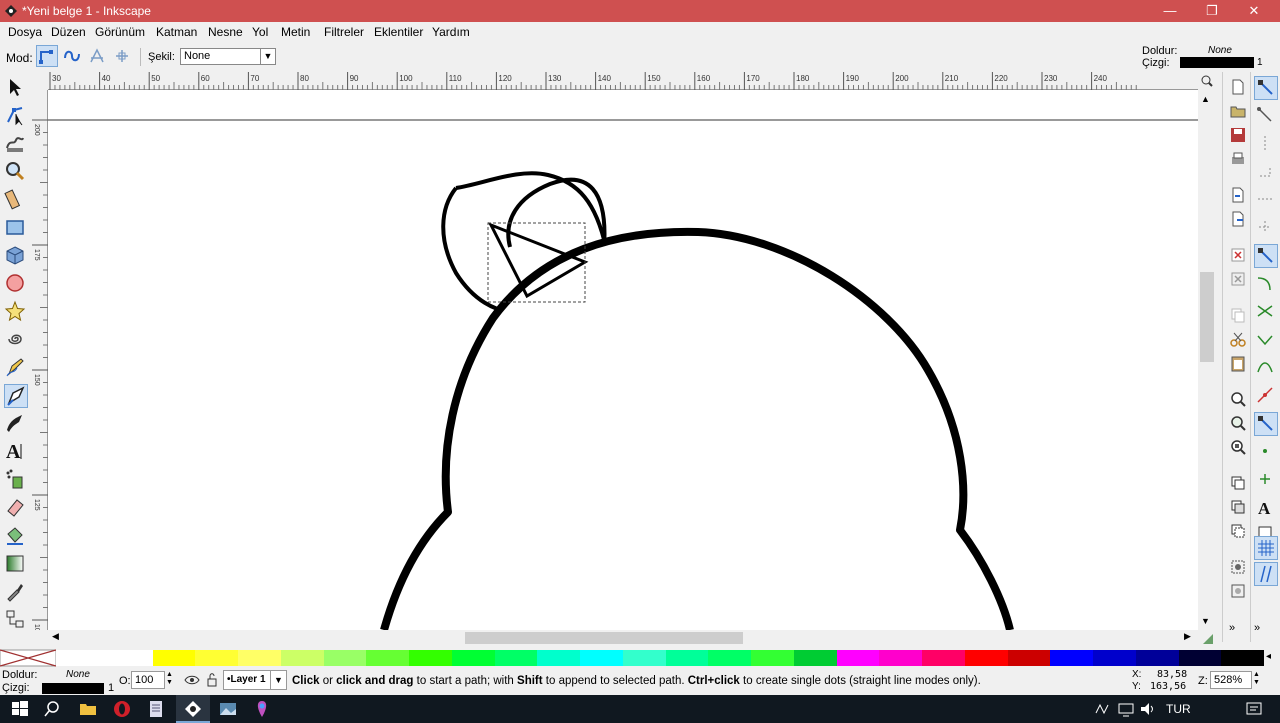 This screenshot has height=723, width=1280. Describe the element at coordinates (193, 709) in the screenshot. I see `inkscape-taskbar-button` at that location.